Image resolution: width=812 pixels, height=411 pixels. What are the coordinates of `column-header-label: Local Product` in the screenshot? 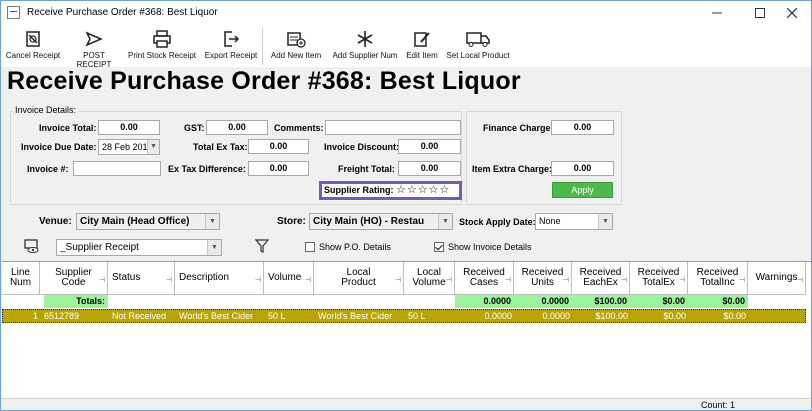 It's located at (358, 277).